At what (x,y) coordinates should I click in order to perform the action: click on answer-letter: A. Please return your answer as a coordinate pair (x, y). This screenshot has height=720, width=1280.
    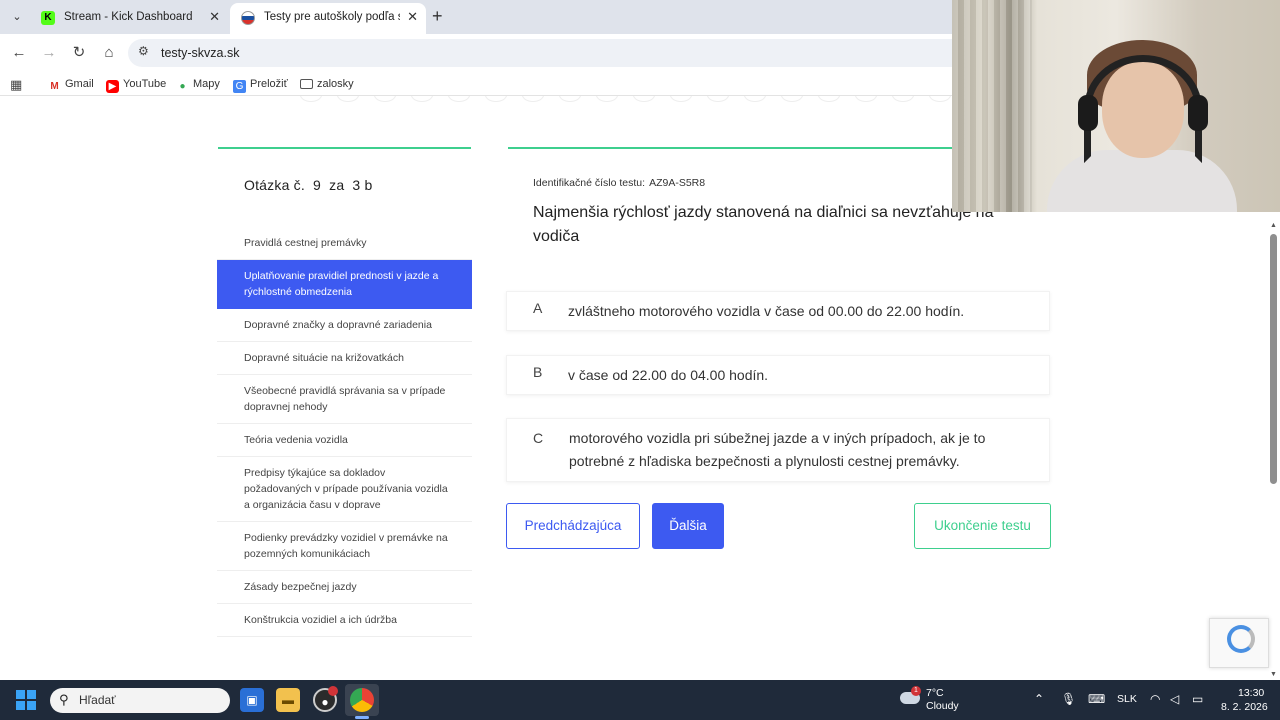
    Looking at the image, I should click on (538, 308).